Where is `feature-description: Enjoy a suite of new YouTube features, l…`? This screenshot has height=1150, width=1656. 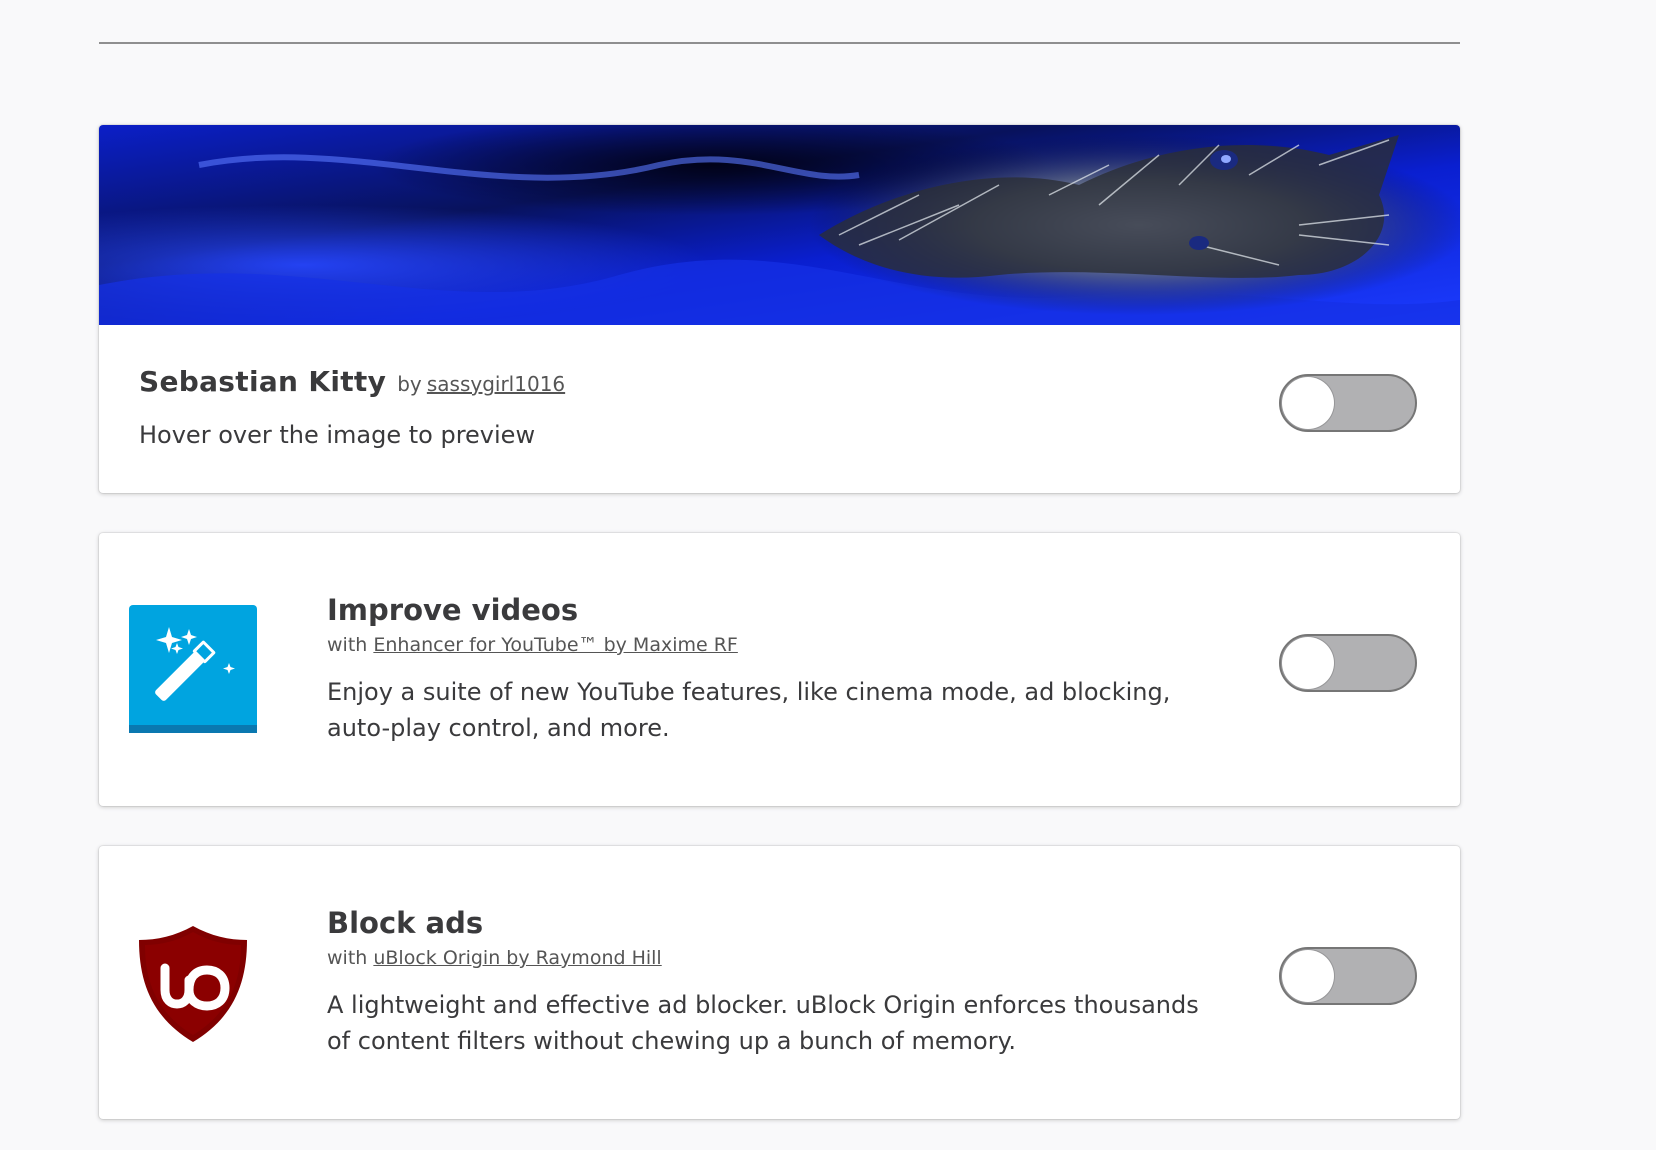
feature-description: Enjoy a suite of new YouTube features, l… is located at coordinates (749, 710).